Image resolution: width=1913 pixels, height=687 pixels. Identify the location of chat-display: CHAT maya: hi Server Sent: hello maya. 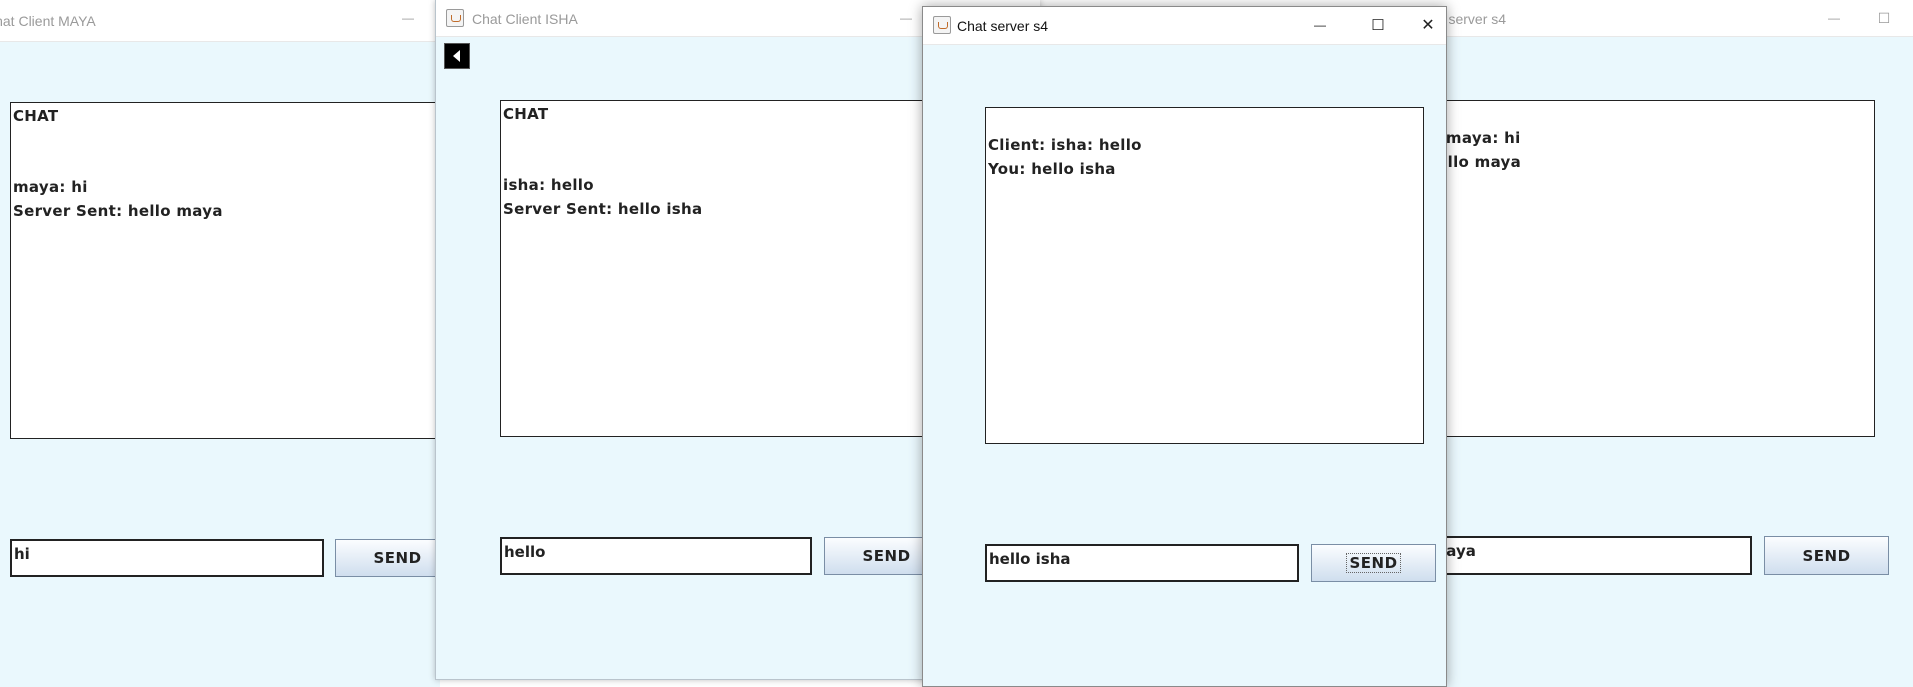
(225, 270).